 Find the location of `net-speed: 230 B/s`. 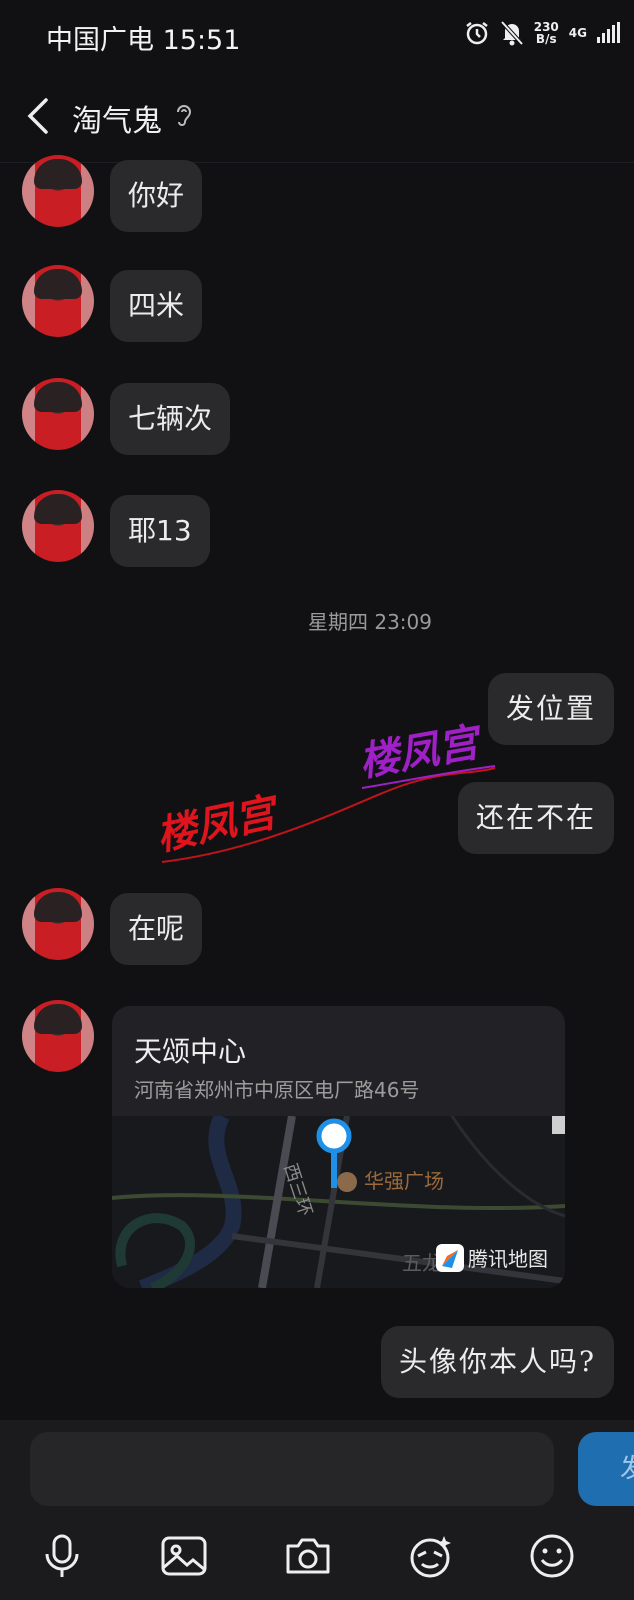

net-speed: 230 B/s is located at coordinates (546, 33).